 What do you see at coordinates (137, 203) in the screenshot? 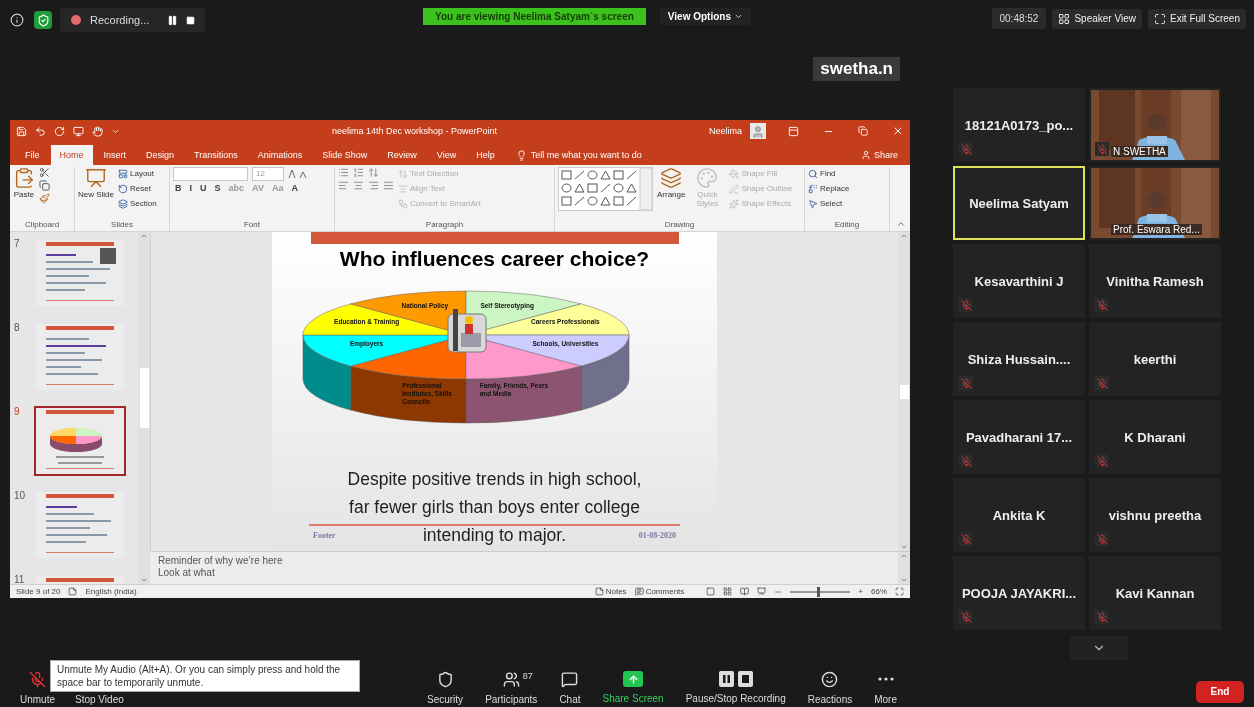
I see `ribbon-button: Section` at bounding box center [137, 203].